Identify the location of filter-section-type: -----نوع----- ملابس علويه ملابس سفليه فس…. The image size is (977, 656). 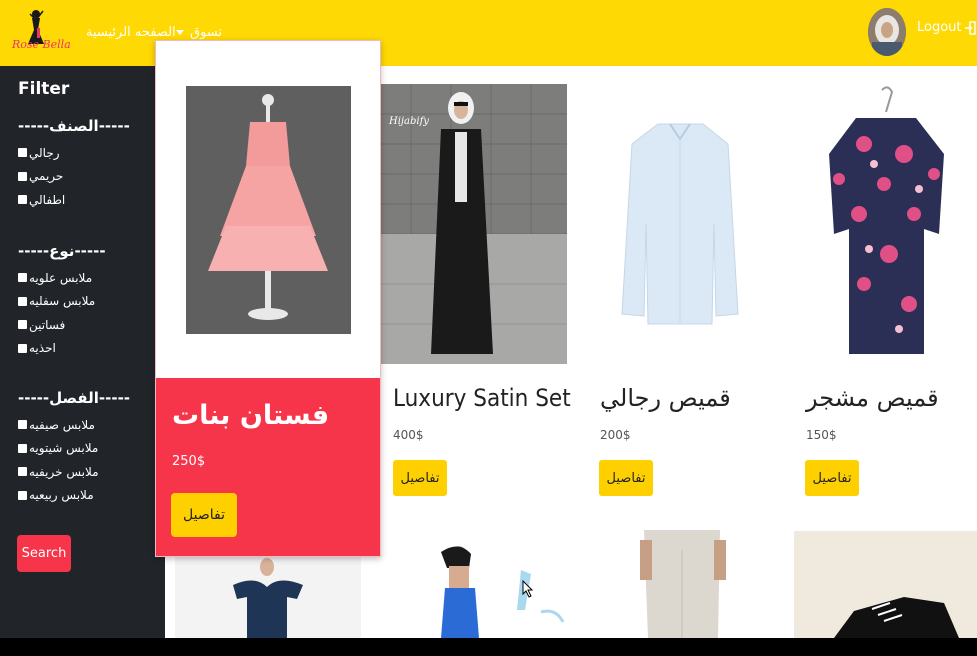
(62, 301).